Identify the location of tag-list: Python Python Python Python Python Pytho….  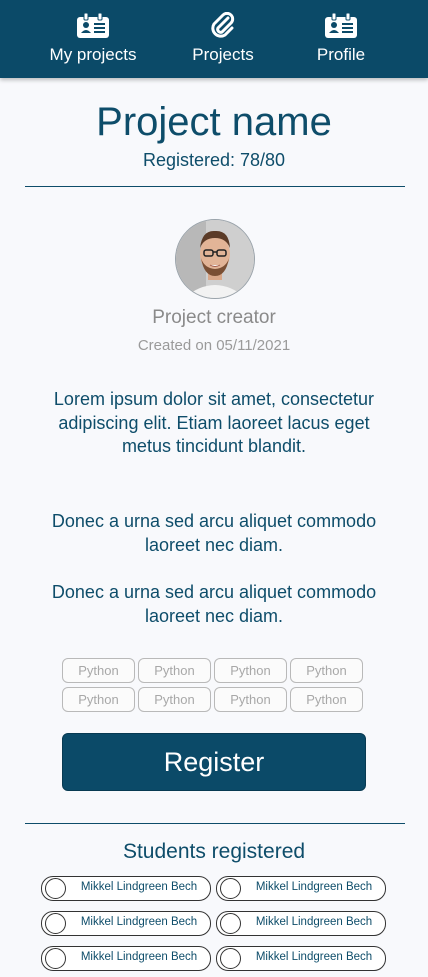
(214, 685).